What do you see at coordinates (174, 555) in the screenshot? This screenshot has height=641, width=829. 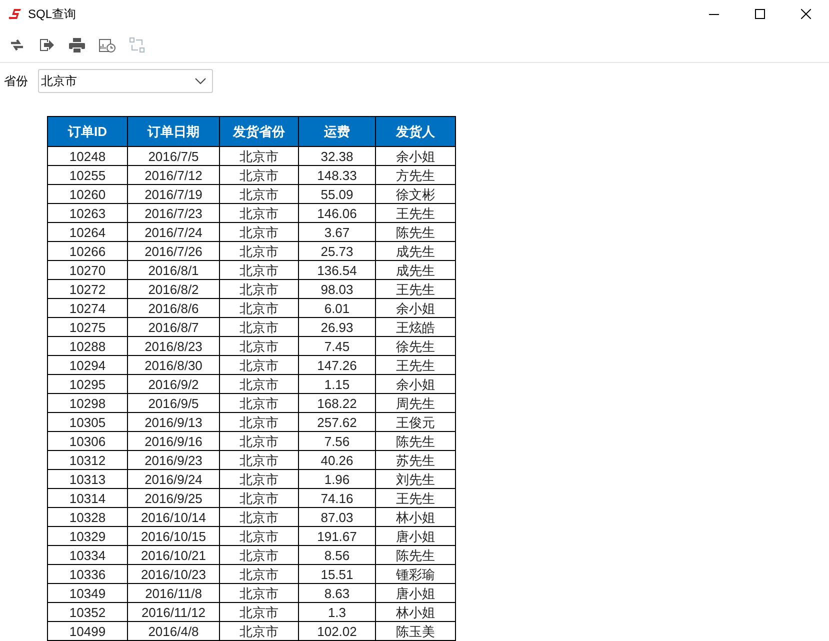 I see `table-cell: 2016/10/21` at bounding box center [174, 555].